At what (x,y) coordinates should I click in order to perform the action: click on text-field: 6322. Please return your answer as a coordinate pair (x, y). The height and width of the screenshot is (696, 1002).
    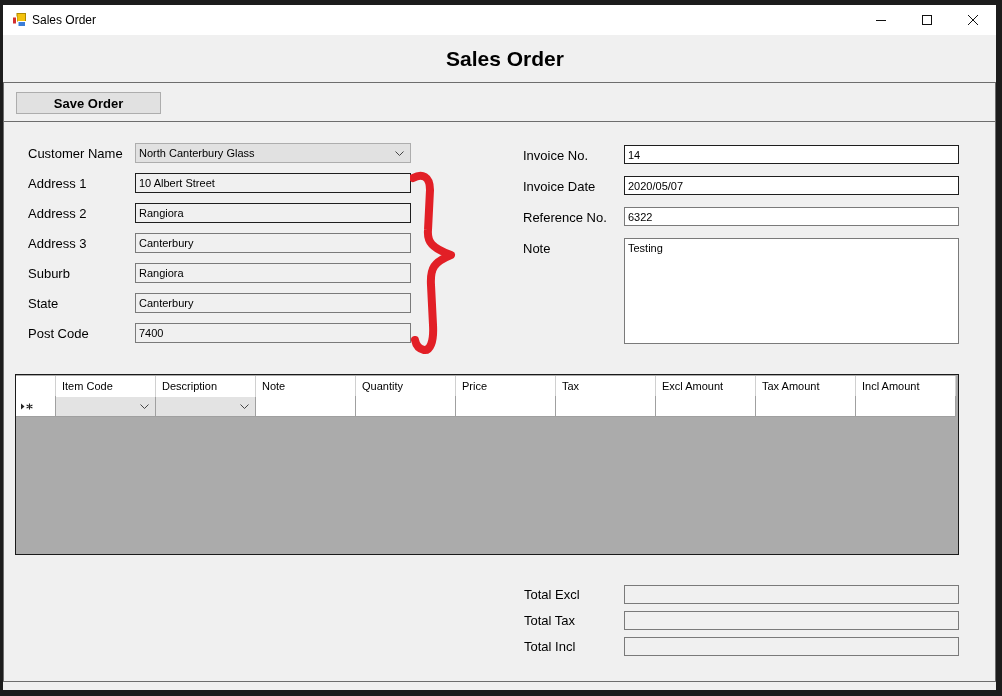
    Looking at the image, I should click on (791, 216).